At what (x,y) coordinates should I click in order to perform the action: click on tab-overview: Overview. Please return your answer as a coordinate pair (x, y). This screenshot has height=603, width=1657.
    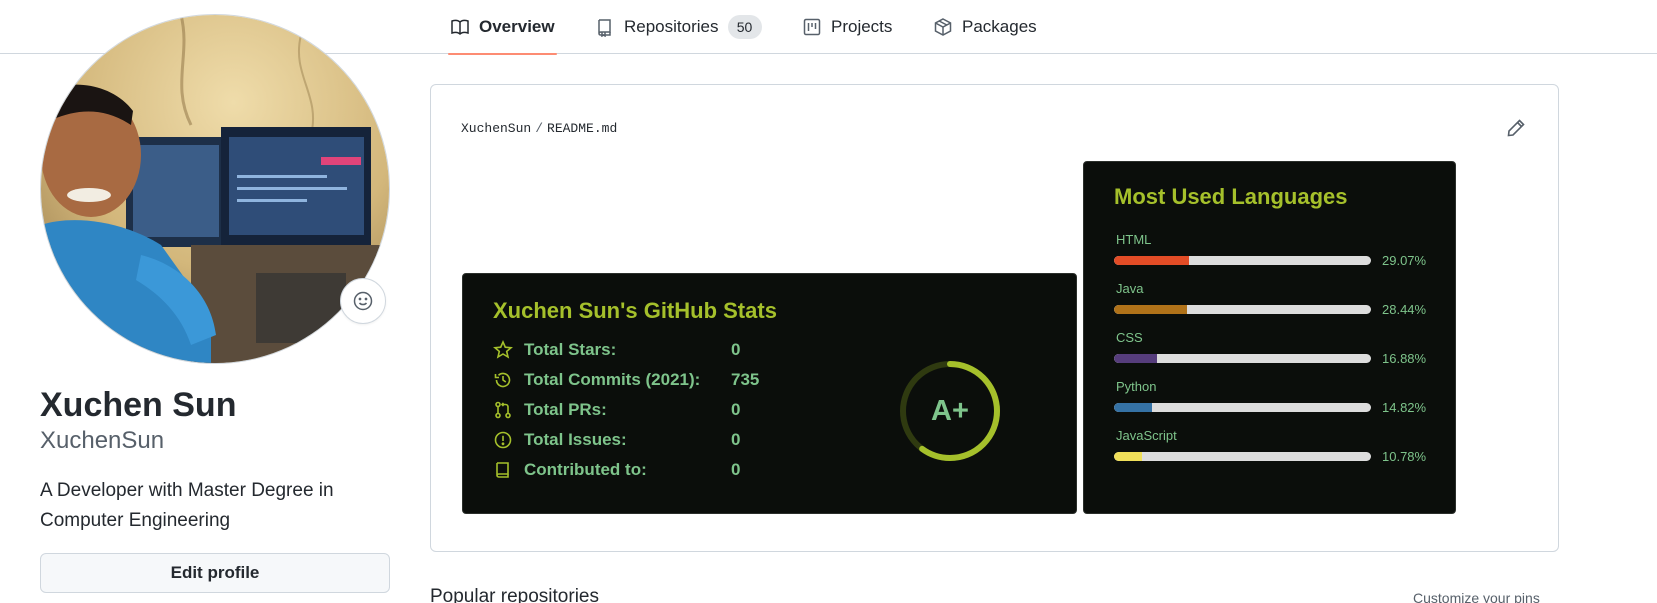
    Looking at the image, I should click on (502, 27).